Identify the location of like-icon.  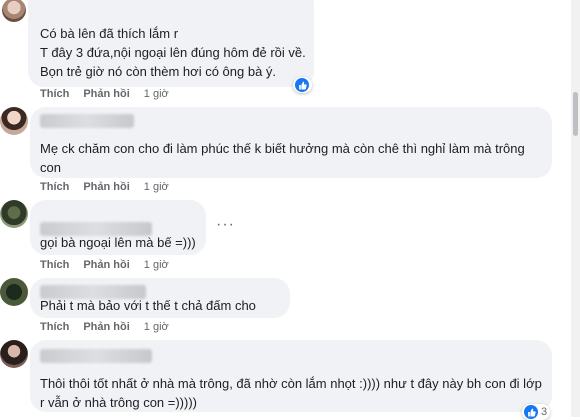
(302, 85).